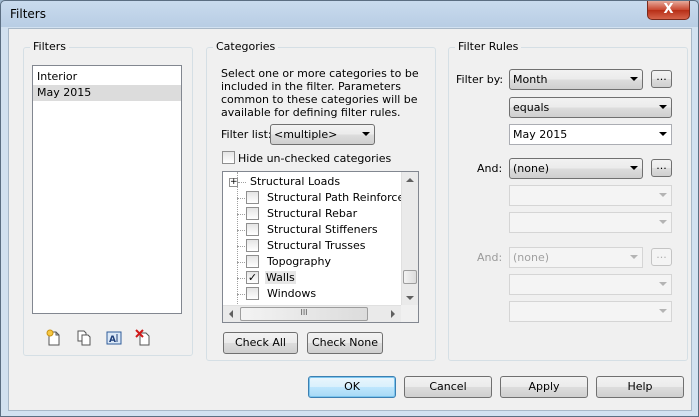  I want to click on tree-label: Windows, so click(292, 293).